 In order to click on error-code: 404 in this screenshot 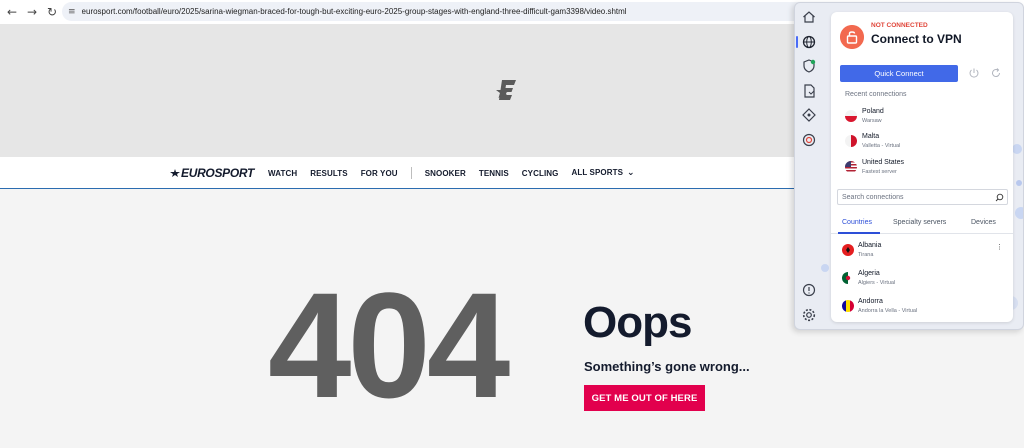, I will do `click(389, 345)`.